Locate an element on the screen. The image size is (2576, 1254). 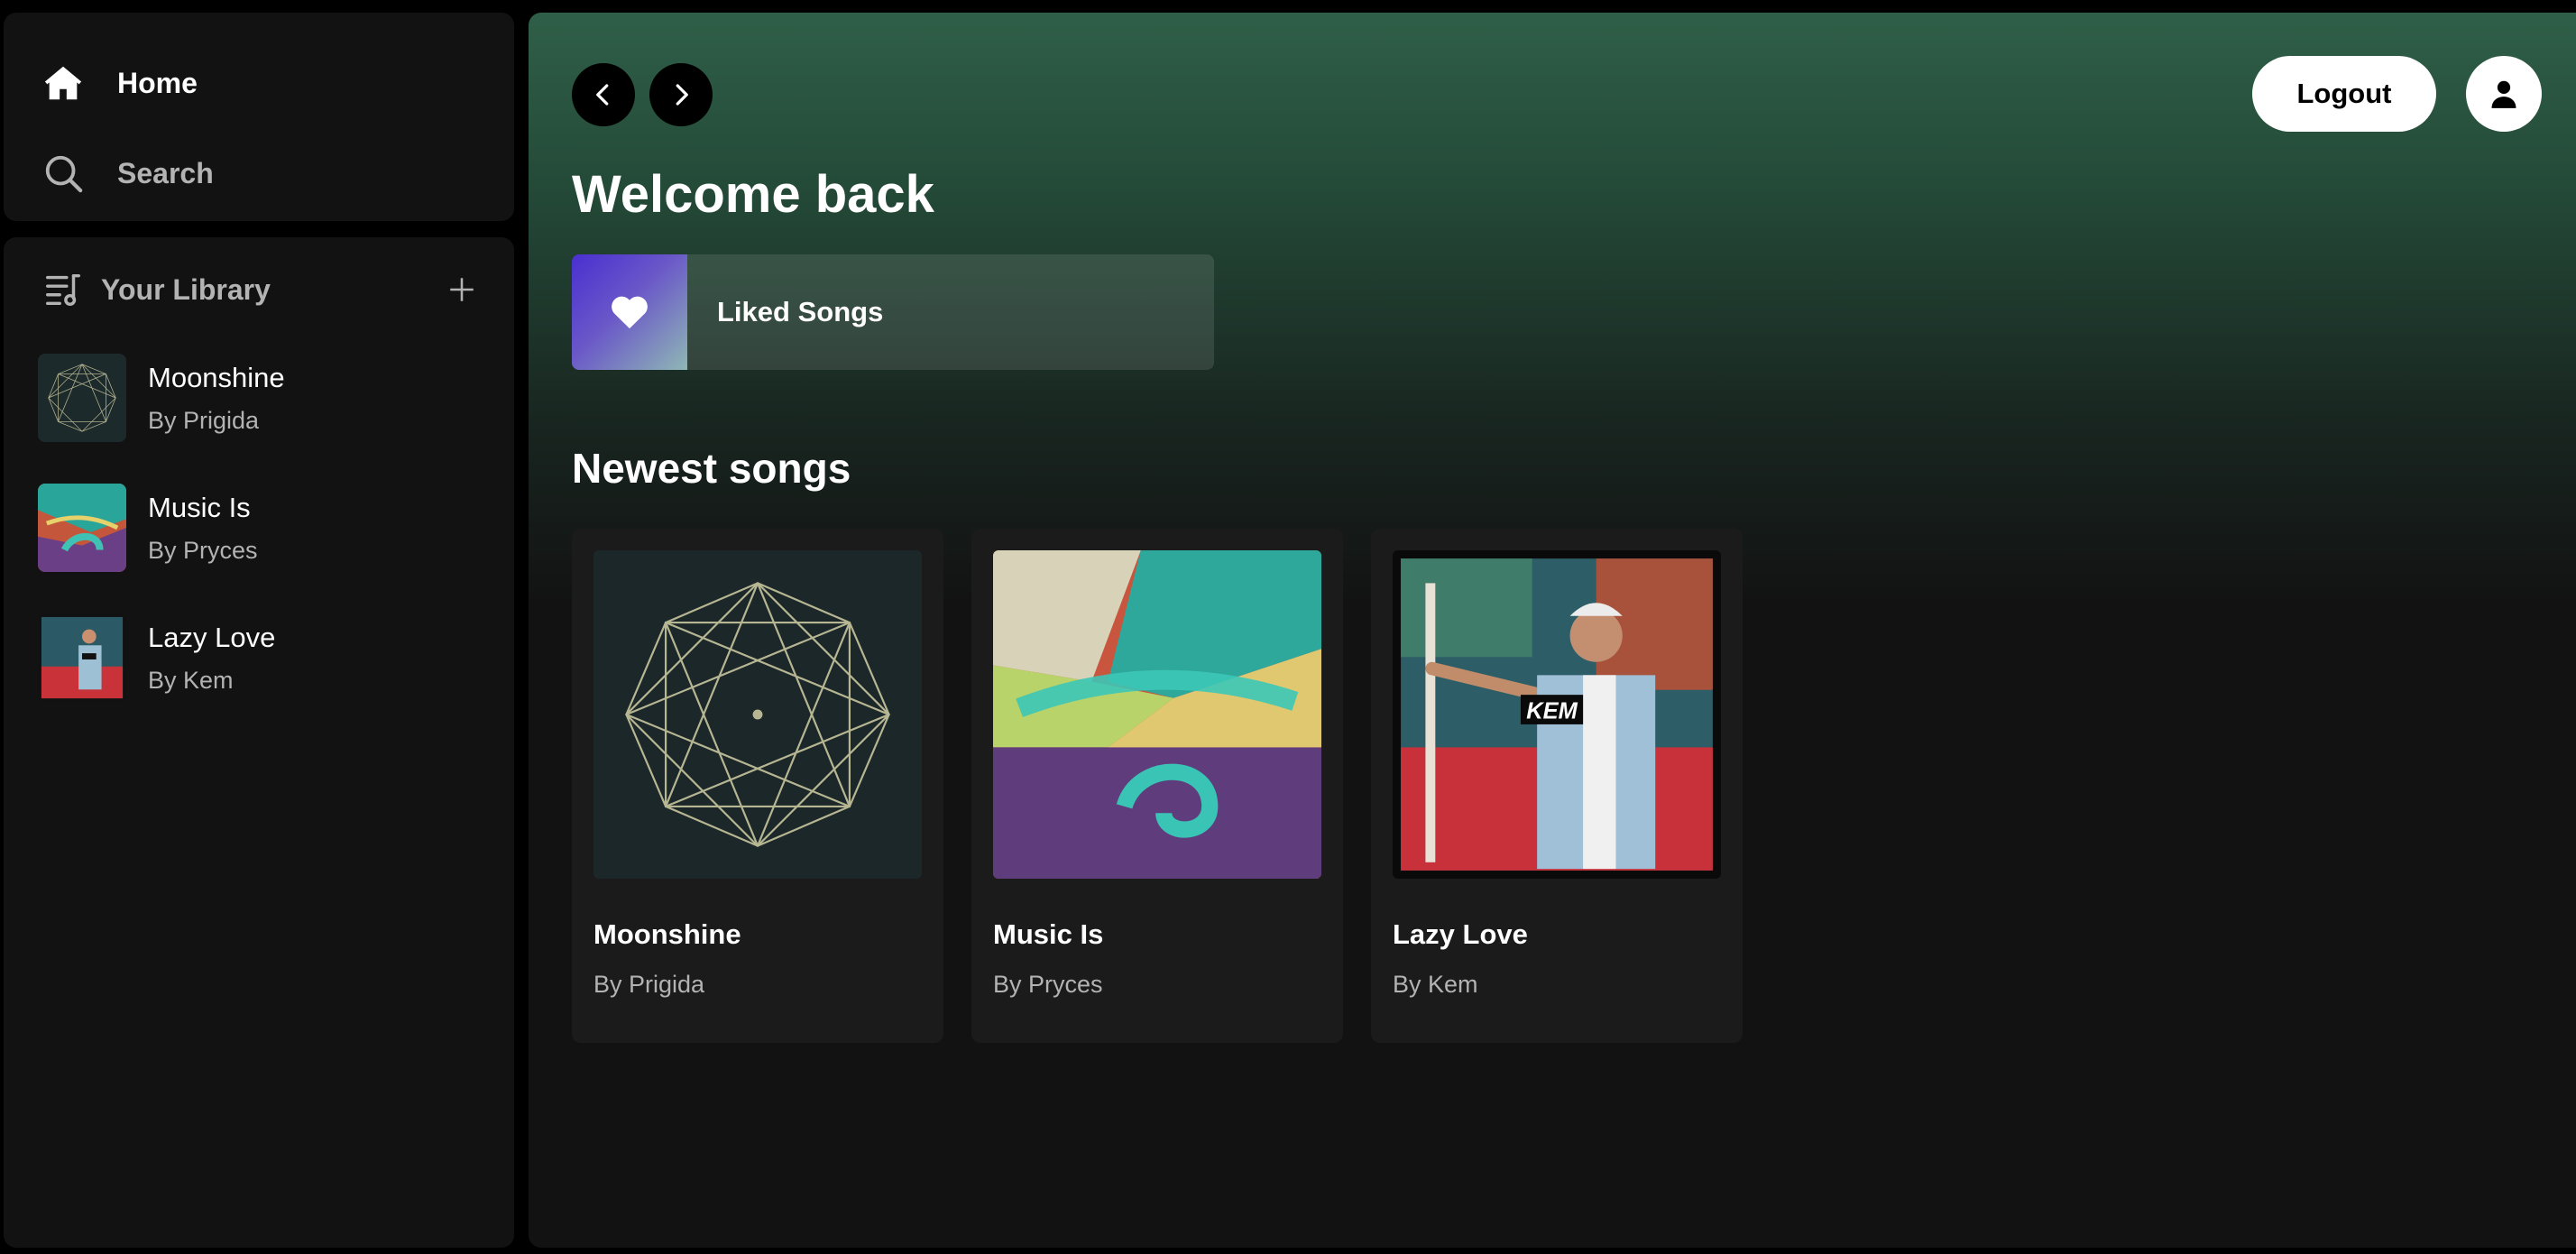
logout-button: Logout is located at coordinates (2344, 94).